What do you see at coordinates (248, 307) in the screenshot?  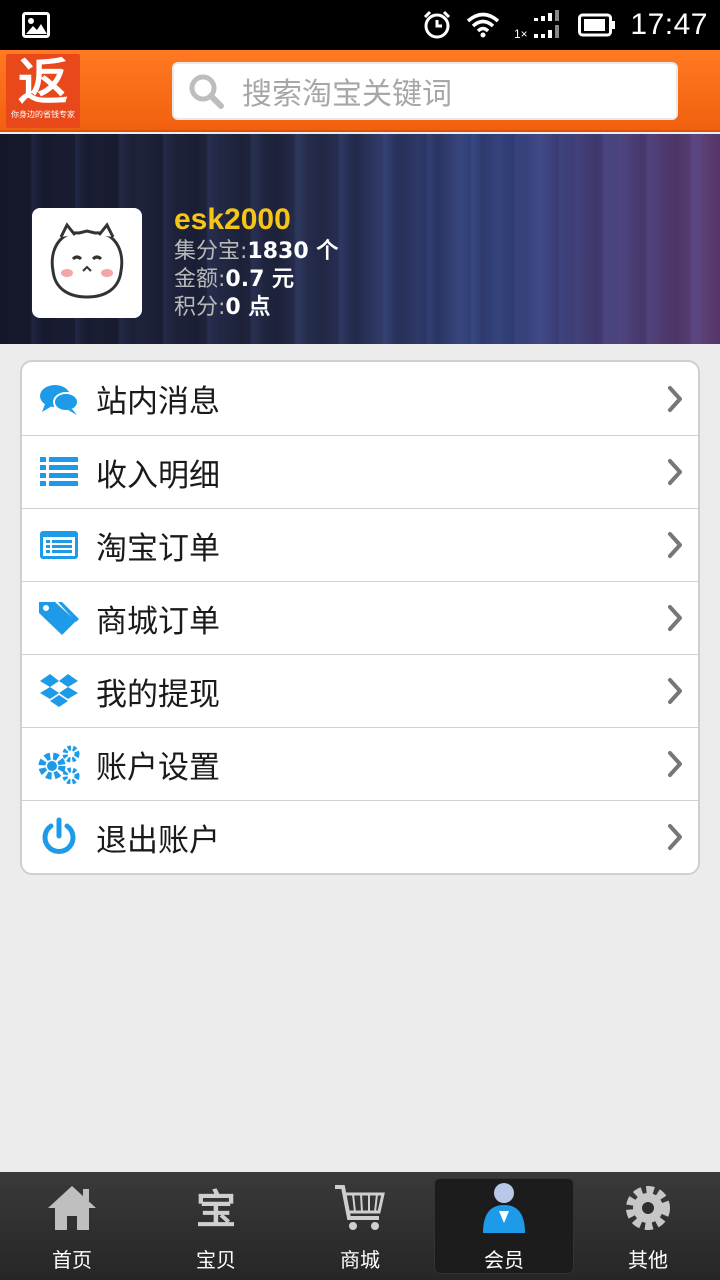 I see `points-value: 0 点` at bounding box center [248, 307].